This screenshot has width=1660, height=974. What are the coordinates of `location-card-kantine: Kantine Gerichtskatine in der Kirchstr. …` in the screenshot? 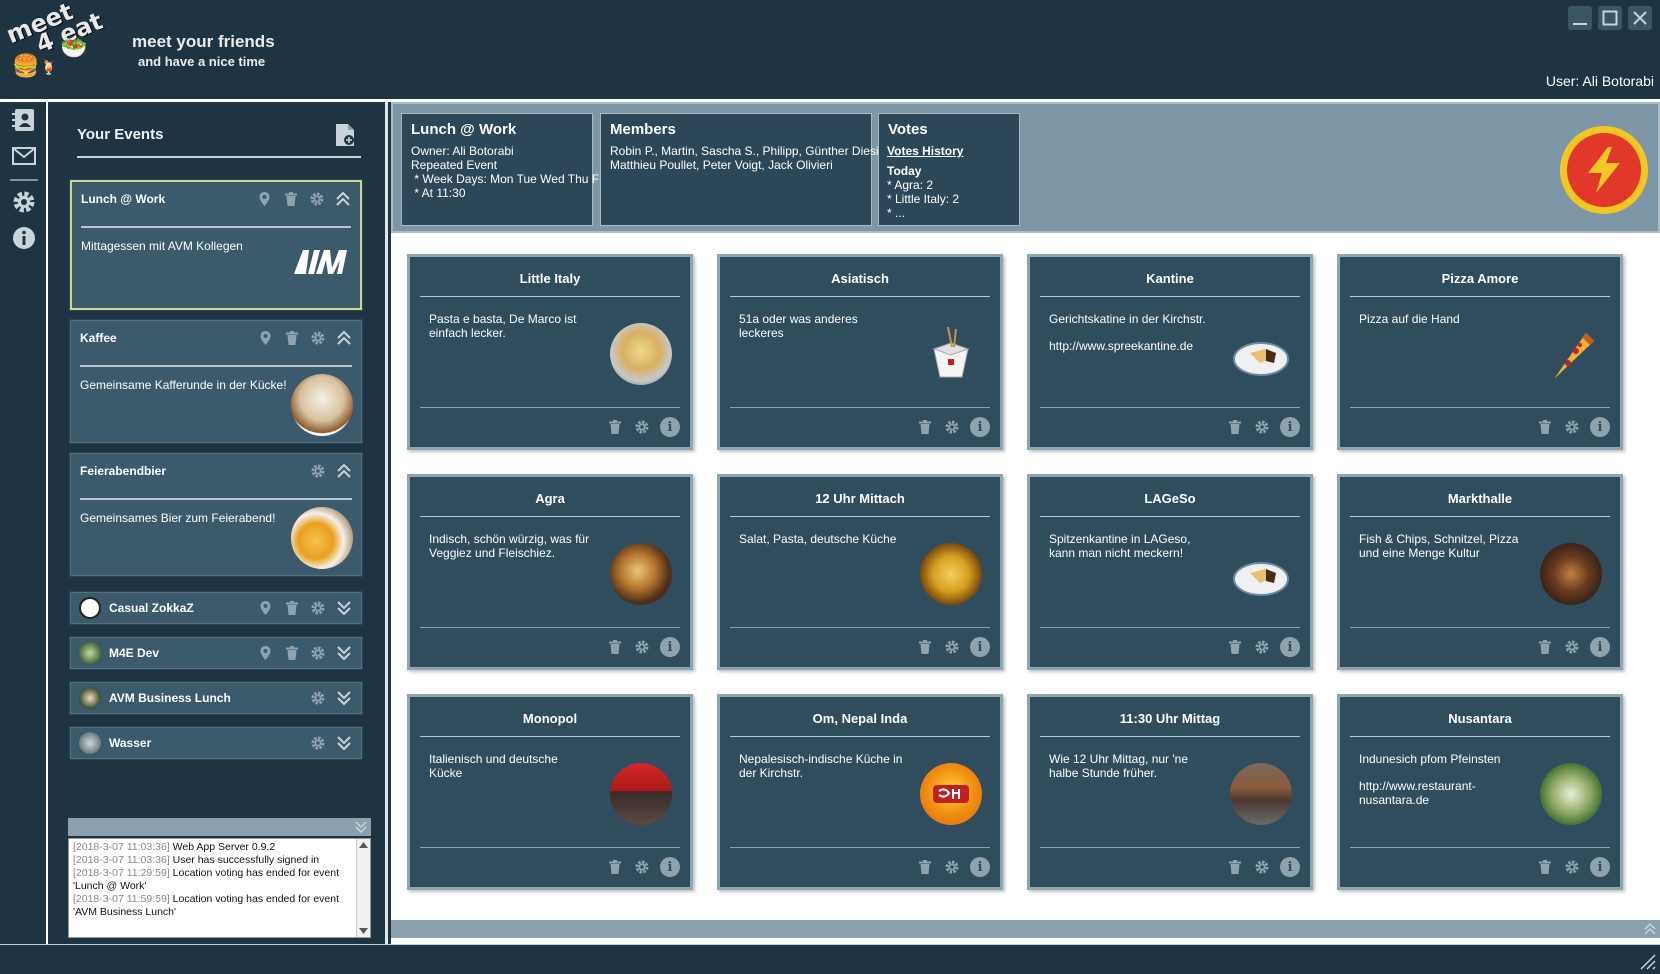 It's located at (1170, 352).